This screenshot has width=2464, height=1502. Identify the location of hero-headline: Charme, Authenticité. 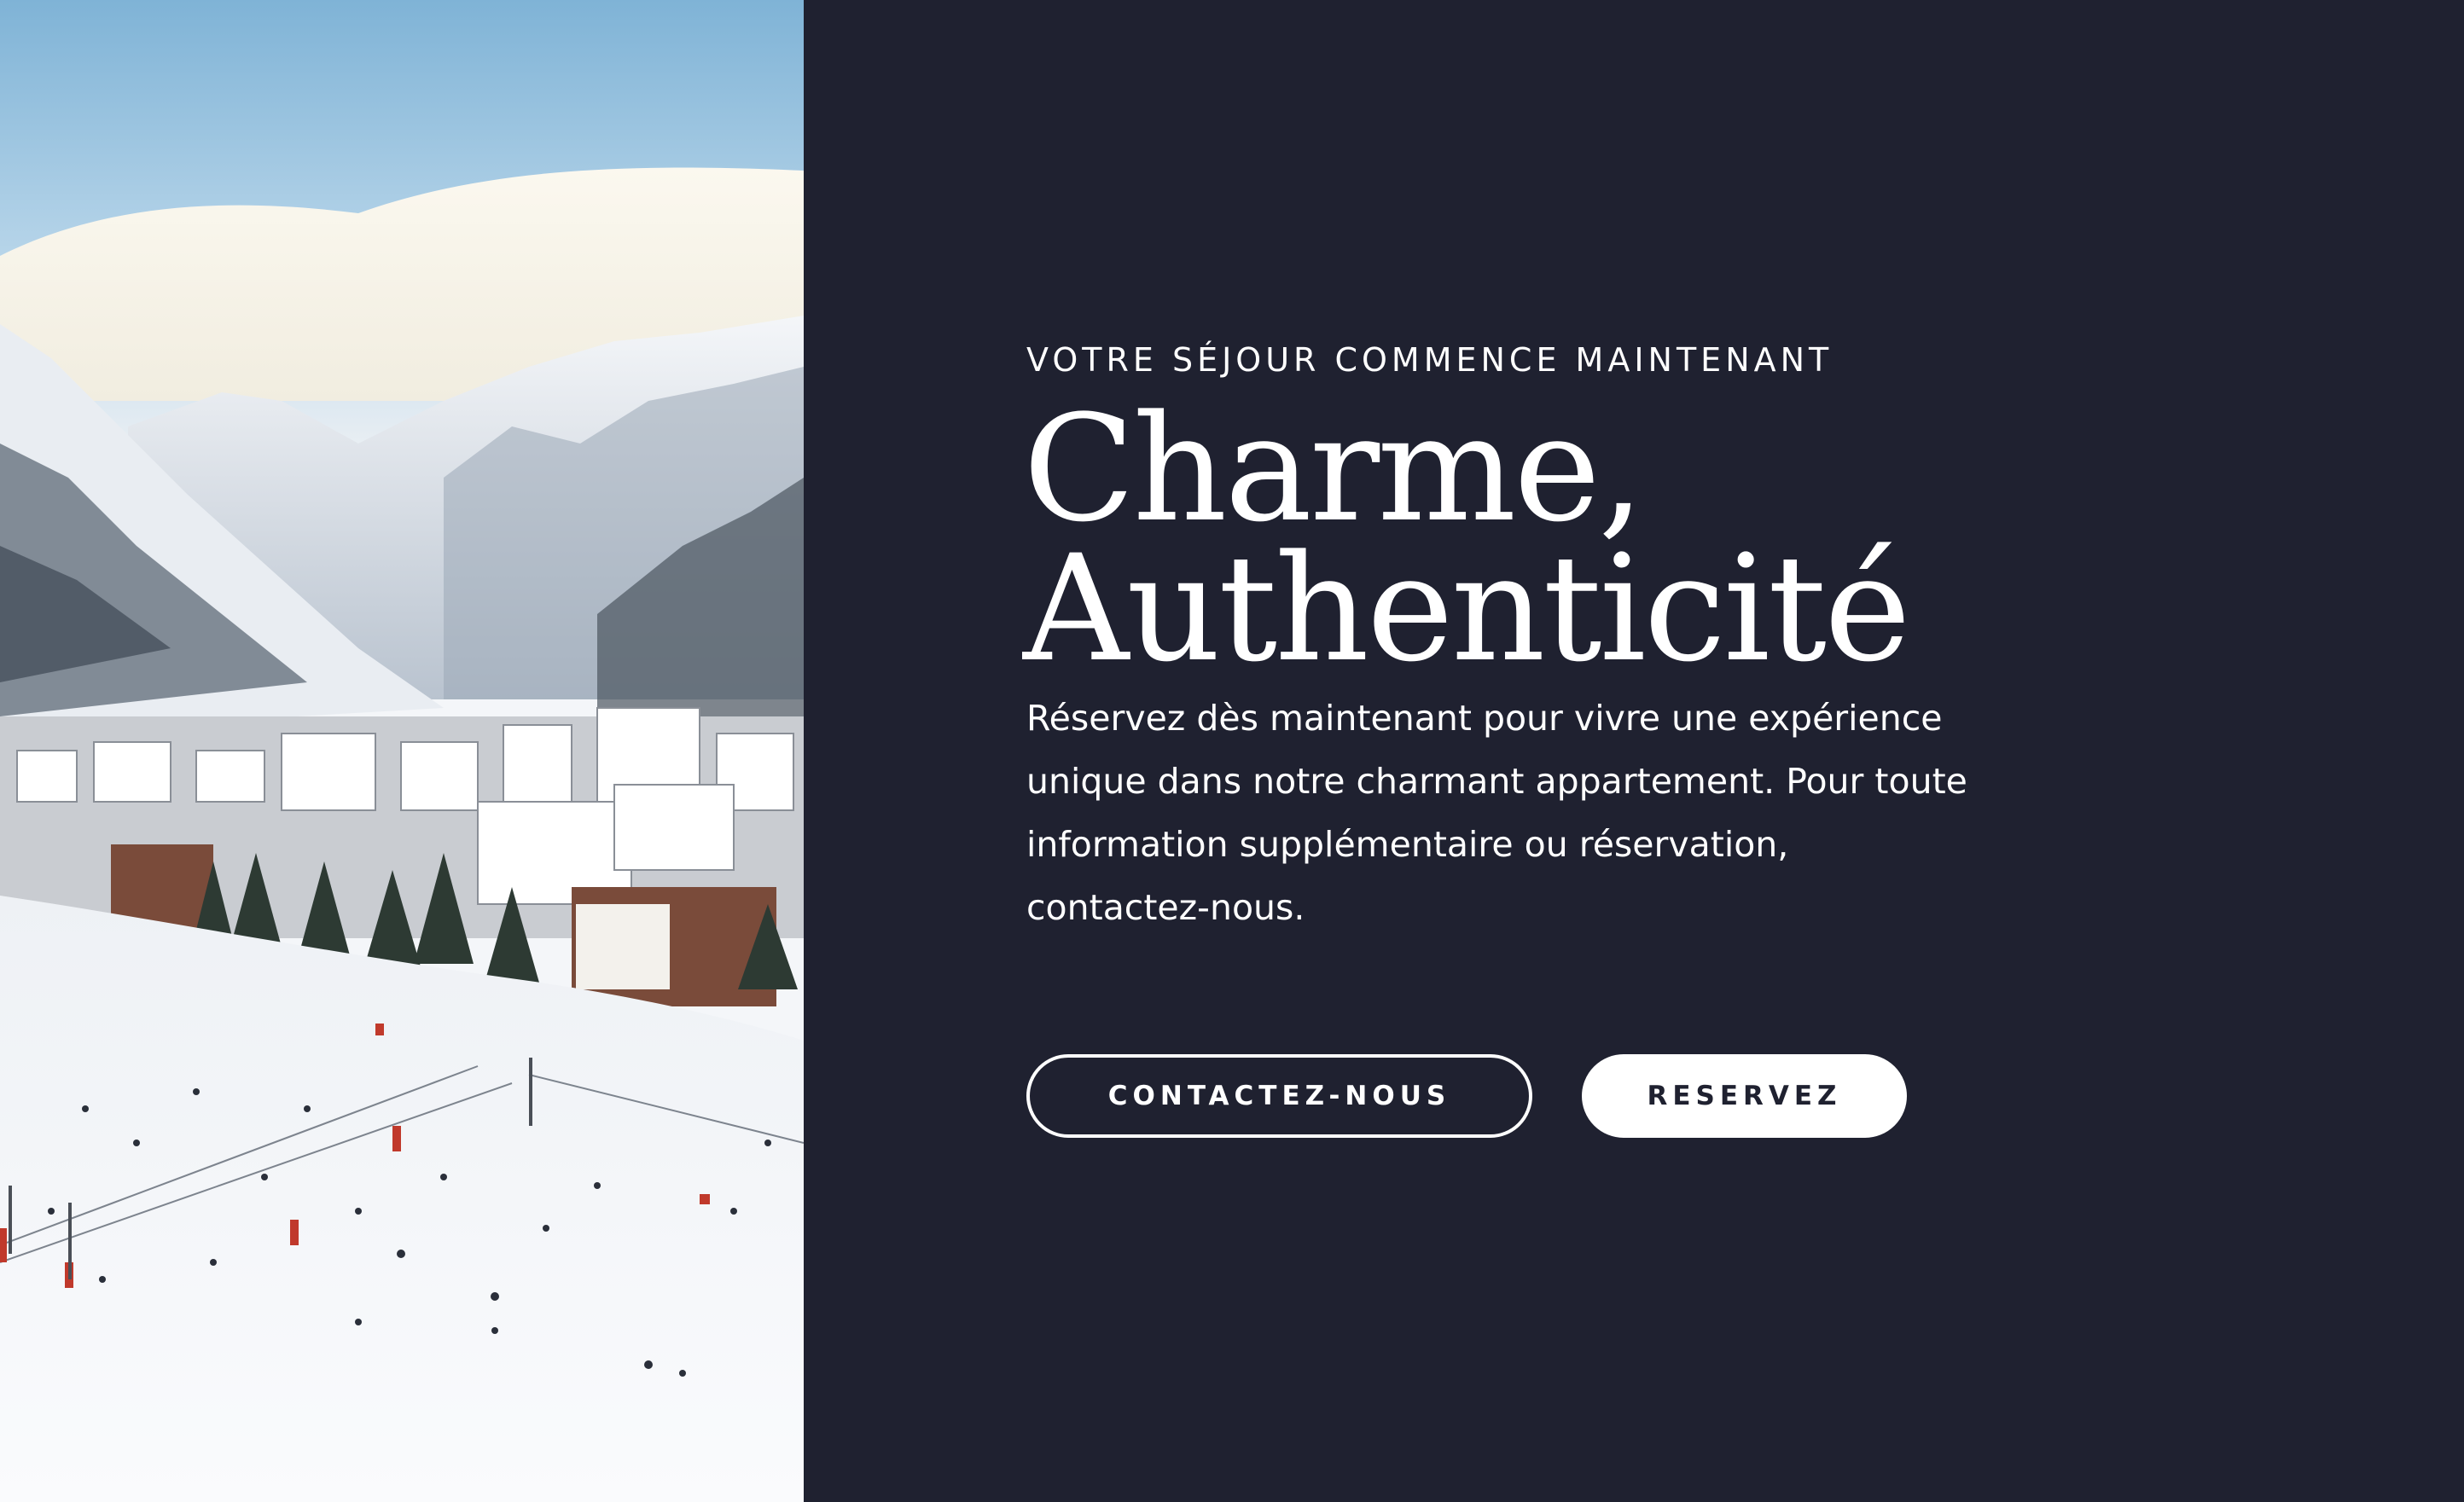
(1467, 538).